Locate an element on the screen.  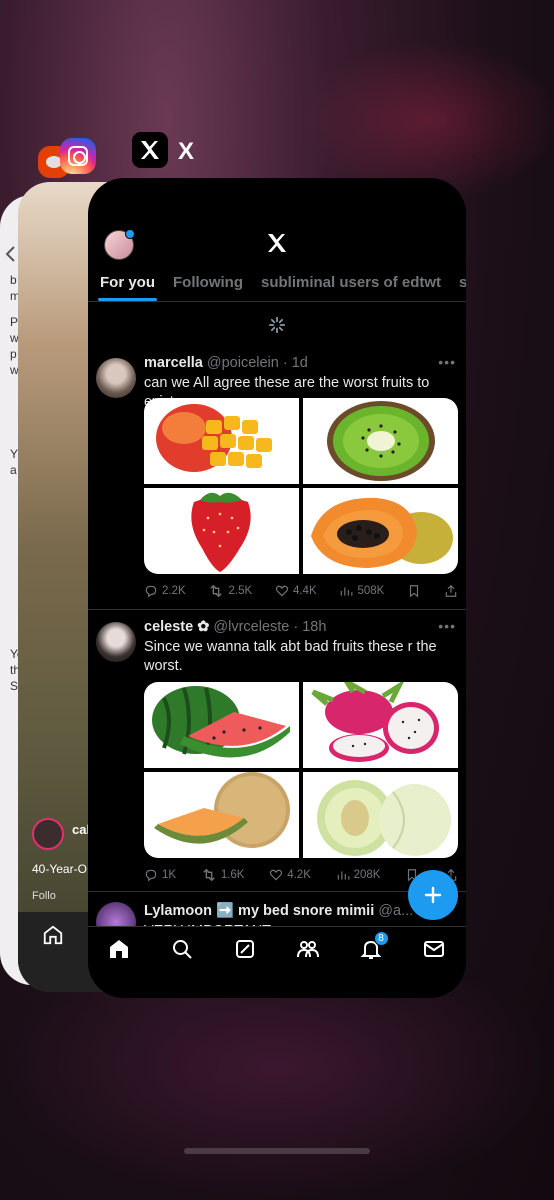
like-button: 4.4K is located at coordinates (296, 591).